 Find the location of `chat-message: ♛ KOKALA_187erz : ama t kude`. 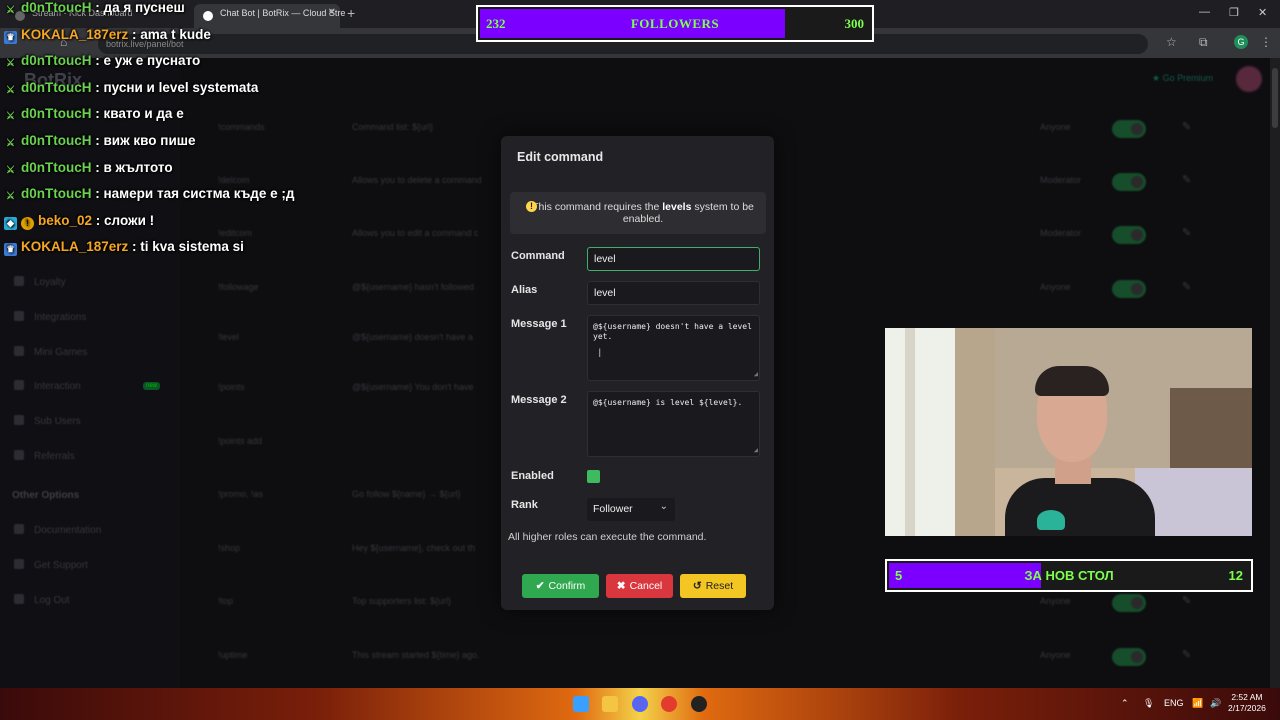

chat-message: ♛ KOKALA_187erz : ama t kude is located at coordinates (107, 38).